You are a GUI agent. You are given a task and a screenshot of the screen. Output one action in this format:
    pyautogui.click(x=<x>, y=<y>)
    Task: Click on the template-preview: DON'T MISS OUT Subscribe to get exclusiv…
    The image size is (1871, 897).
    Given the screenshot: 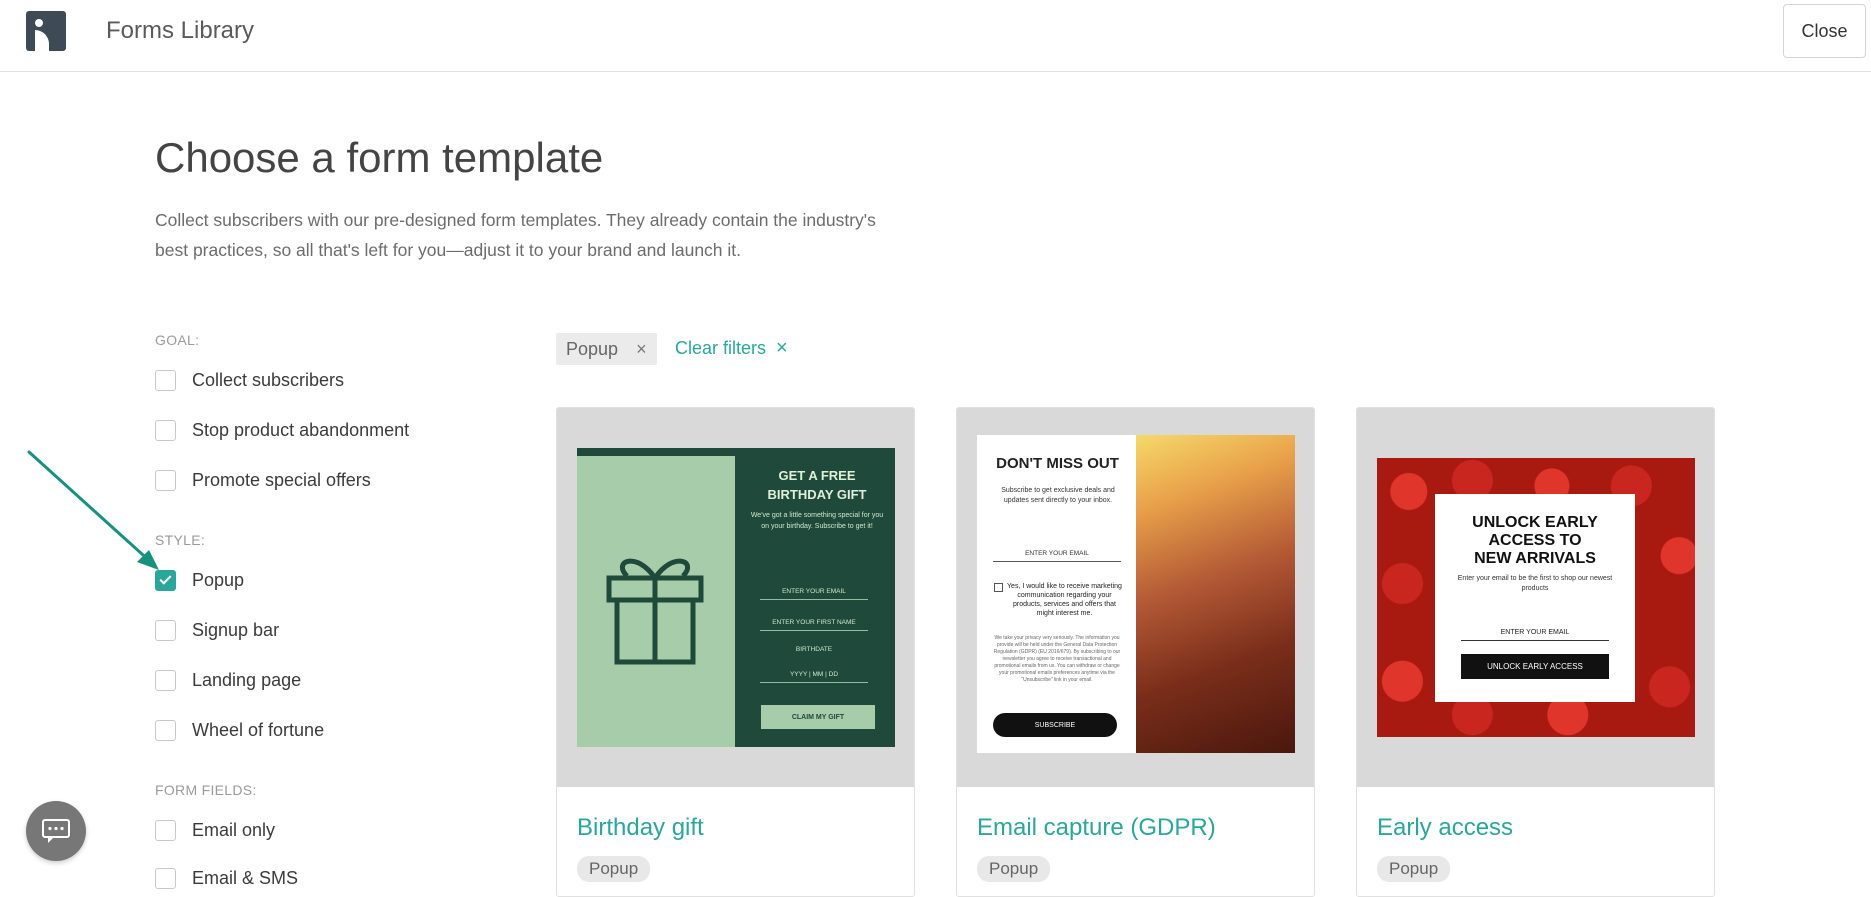 What is the action you would take?
    pyautogui.click(x=1135, y=597)
    